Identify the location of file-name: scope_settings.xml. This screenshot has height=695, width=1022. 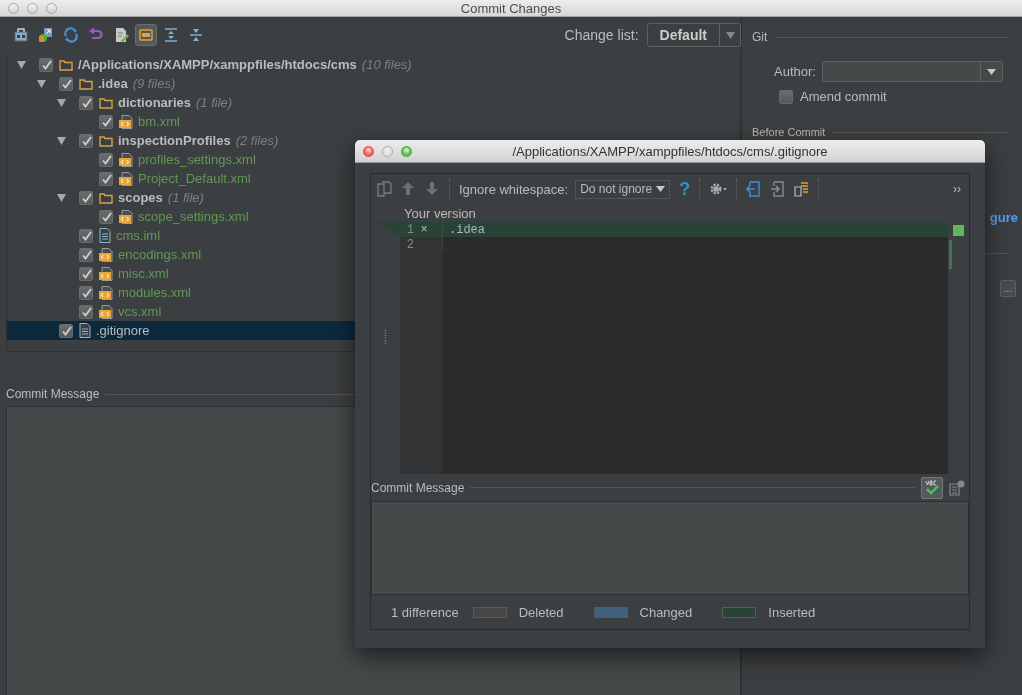
(193, 216).